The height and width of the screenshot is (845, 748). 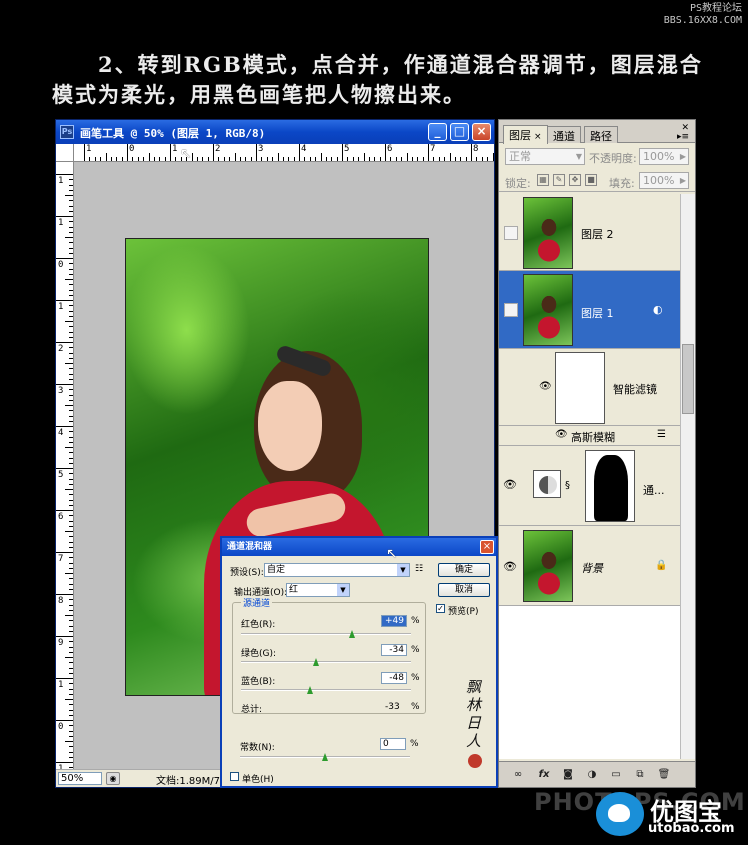 I want to click on lock-transparency-icon: ▦, so click(x=543, y=180).